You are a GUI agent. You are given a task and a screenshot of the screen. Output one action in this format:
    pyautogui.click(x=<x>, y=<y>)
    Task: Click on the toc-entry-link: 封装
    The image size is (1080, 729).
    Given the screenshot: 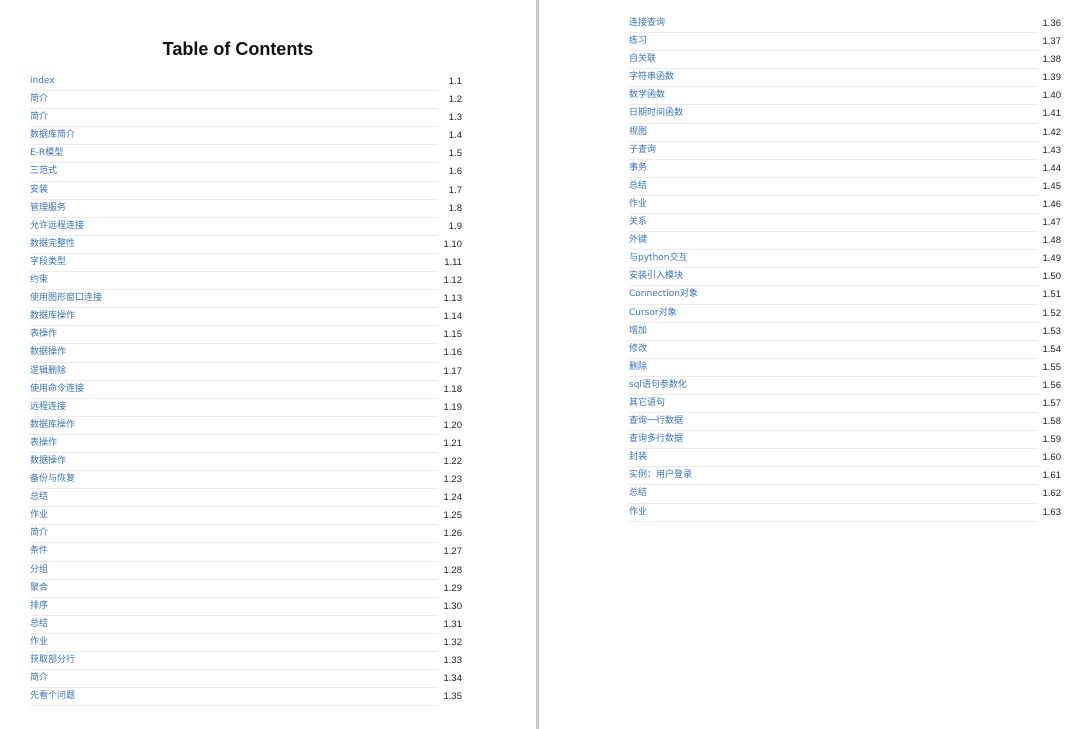 What is the action you would take?
    pyautogui.click(x=638, y=457)
    